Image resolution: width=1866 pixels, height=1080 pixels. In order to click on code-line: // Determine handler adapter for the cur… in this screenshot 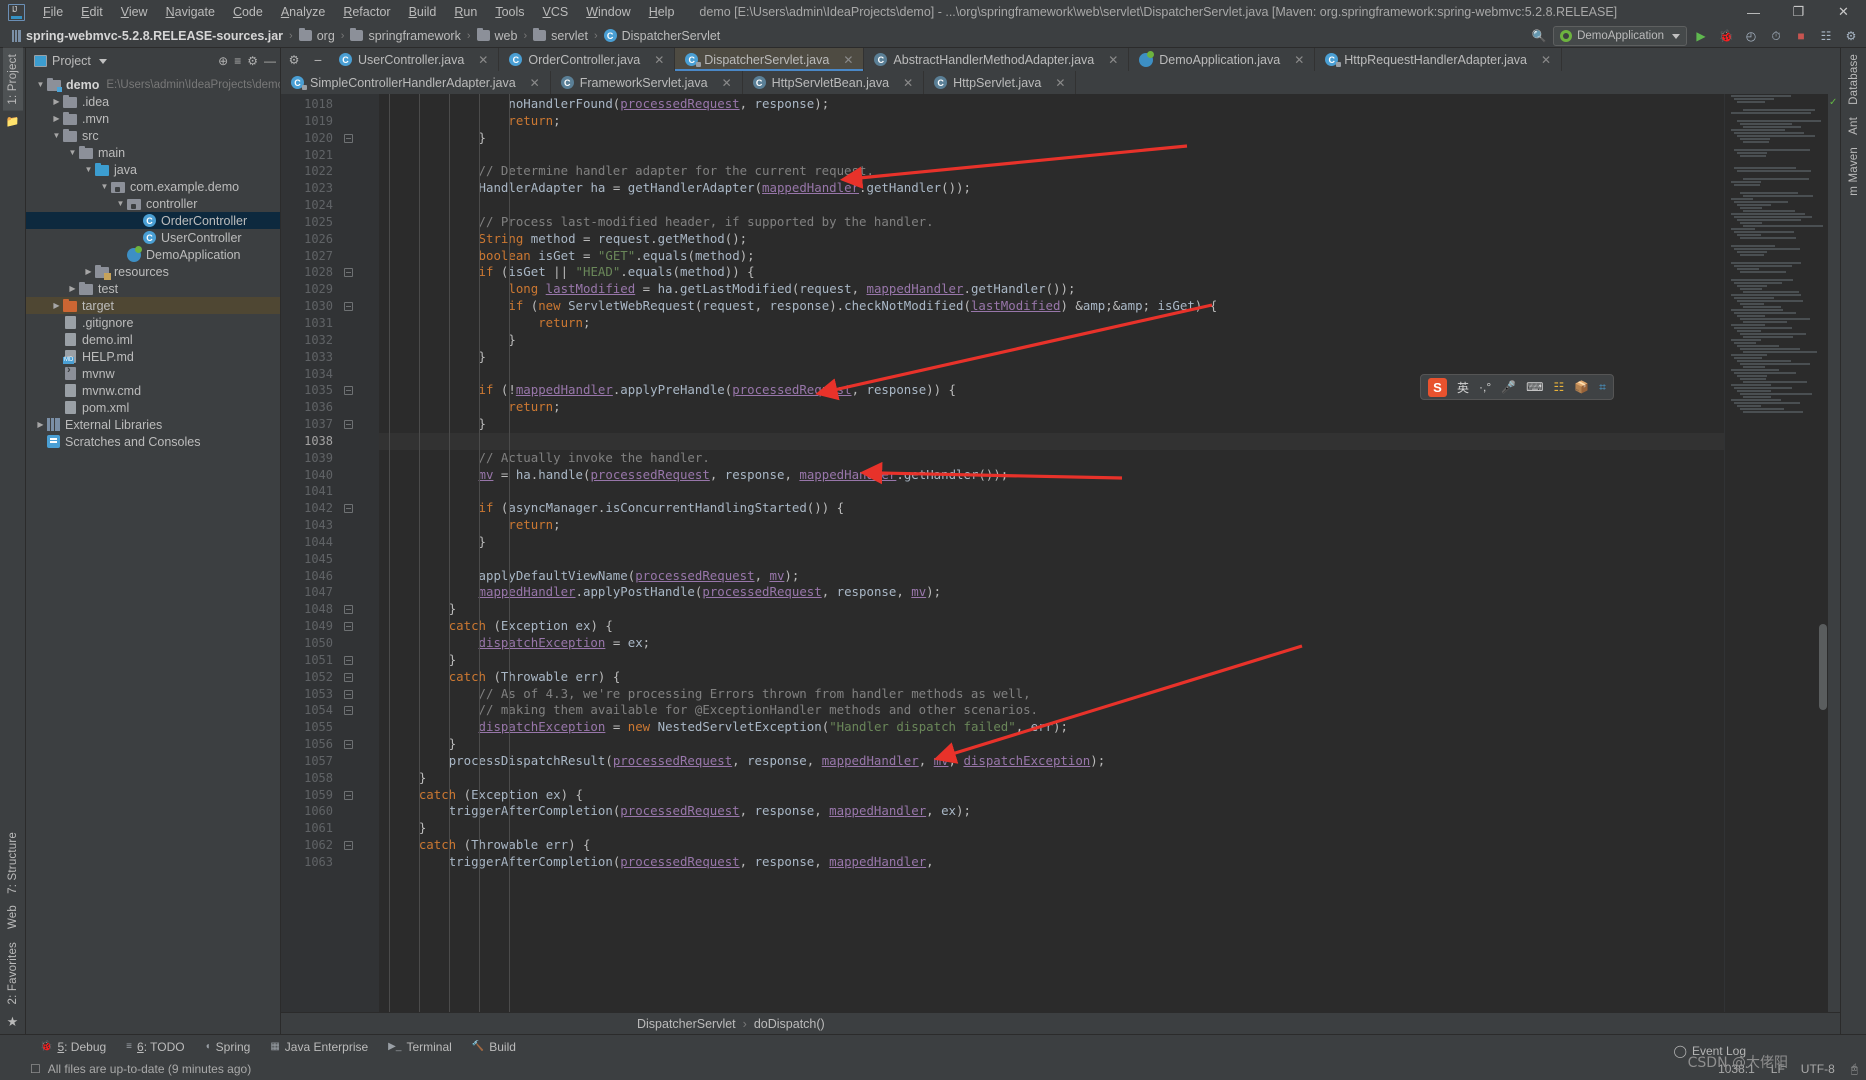, I will do `click(1051, 171)`.